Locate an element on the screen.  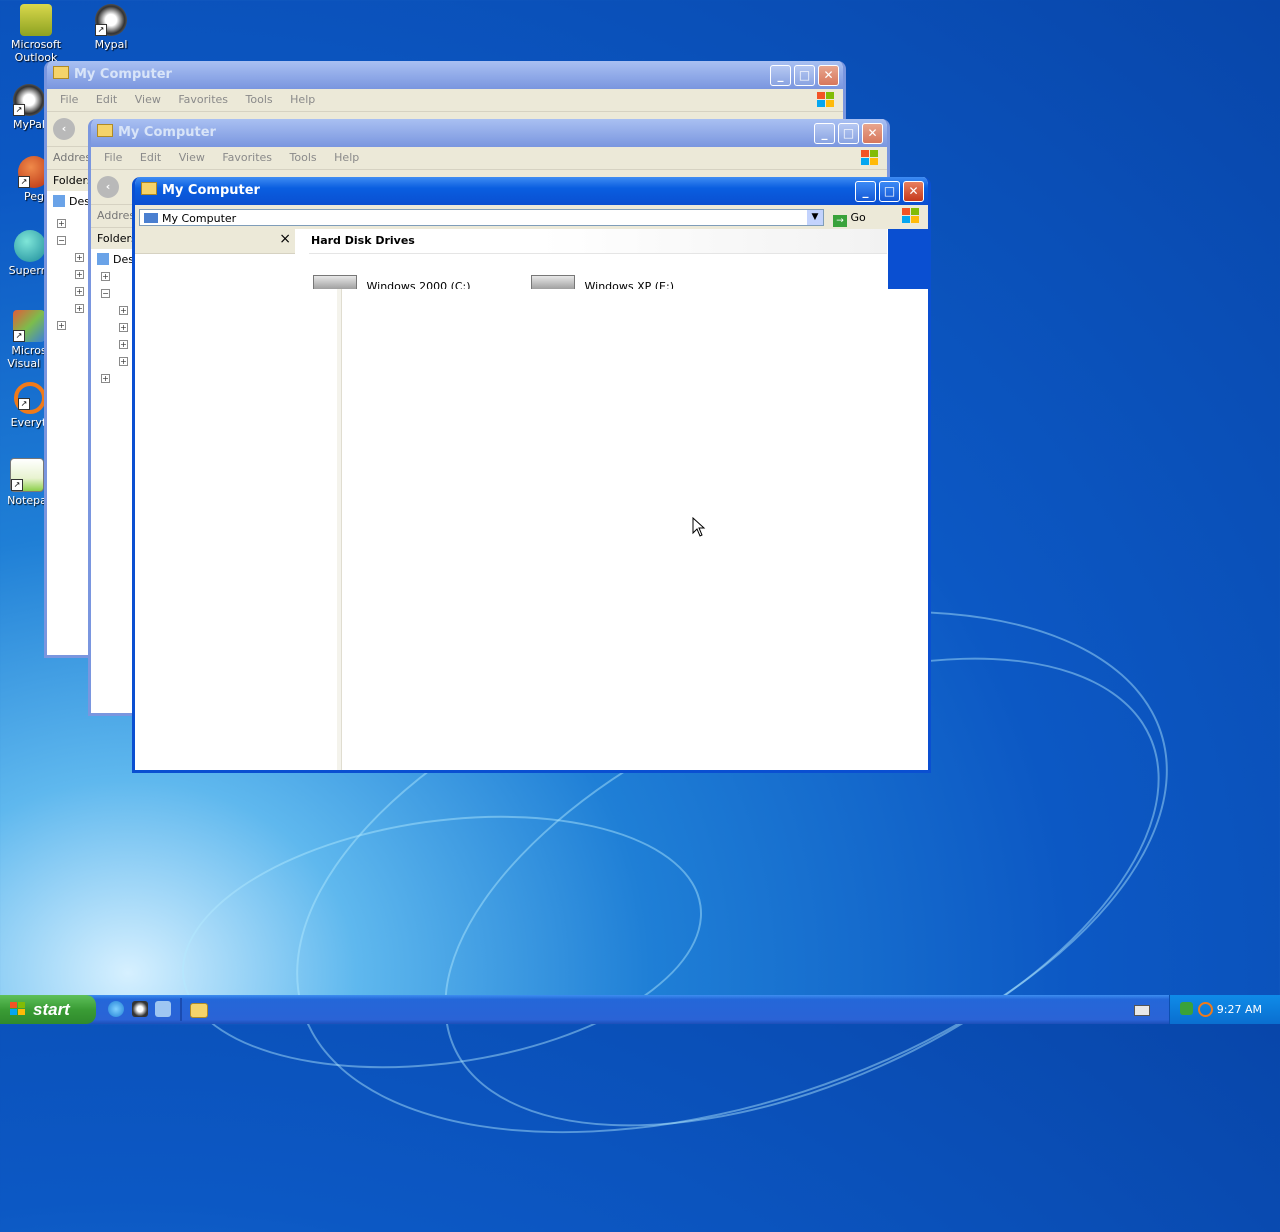
taskbar-button-my-computer is located at coordinates (199, 1010).